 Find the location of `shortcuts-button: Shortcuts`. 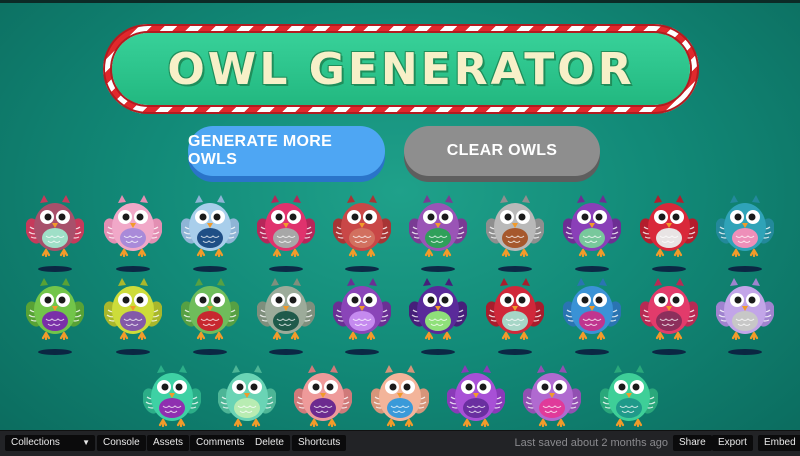

shortcuts-button: Shortcuts is located at coordinates (319, 443).